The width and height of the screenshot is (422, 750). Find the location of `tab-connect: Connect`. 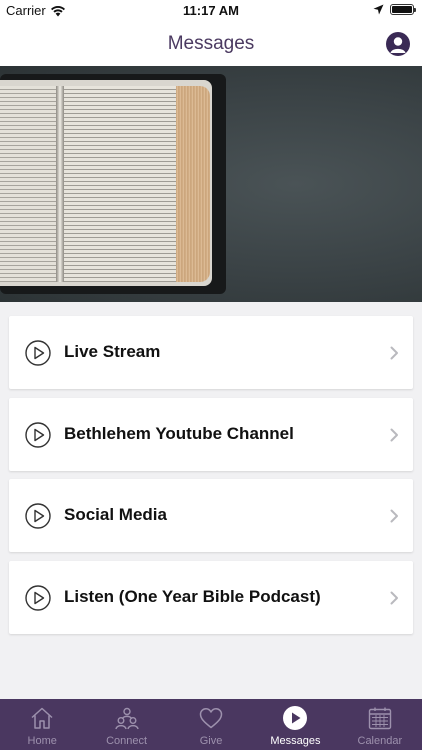

tab-connect: Connect is located at coordinates (126, 724).